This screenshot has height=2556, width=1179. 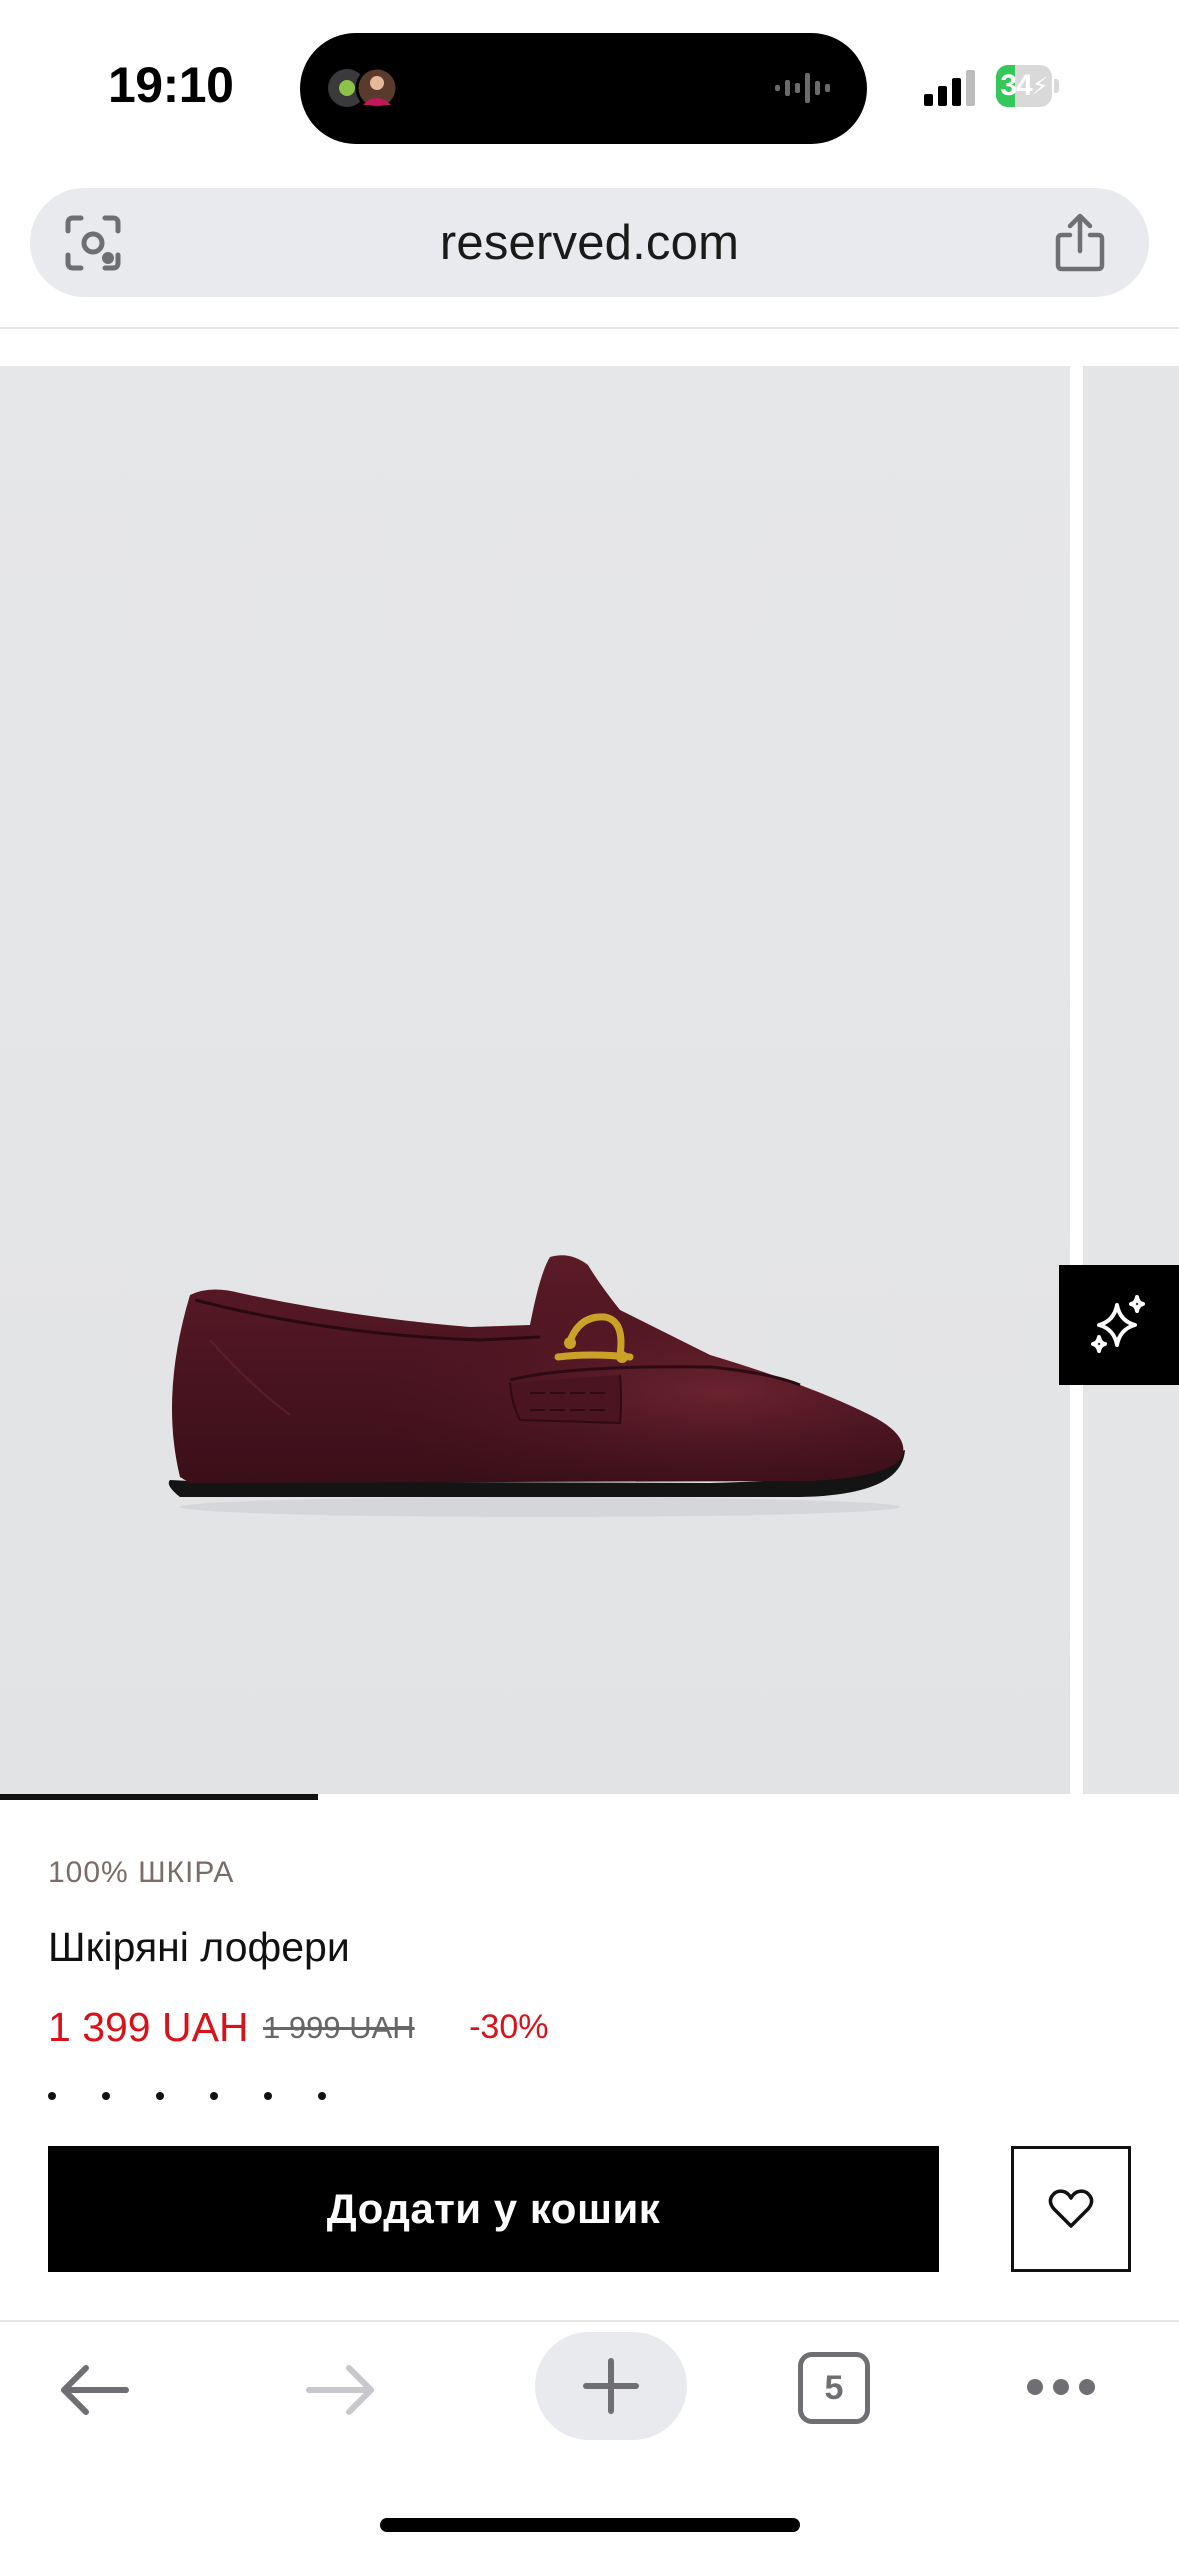 I want to click on bottom-bar-divider, so click(x=589, y=2321).